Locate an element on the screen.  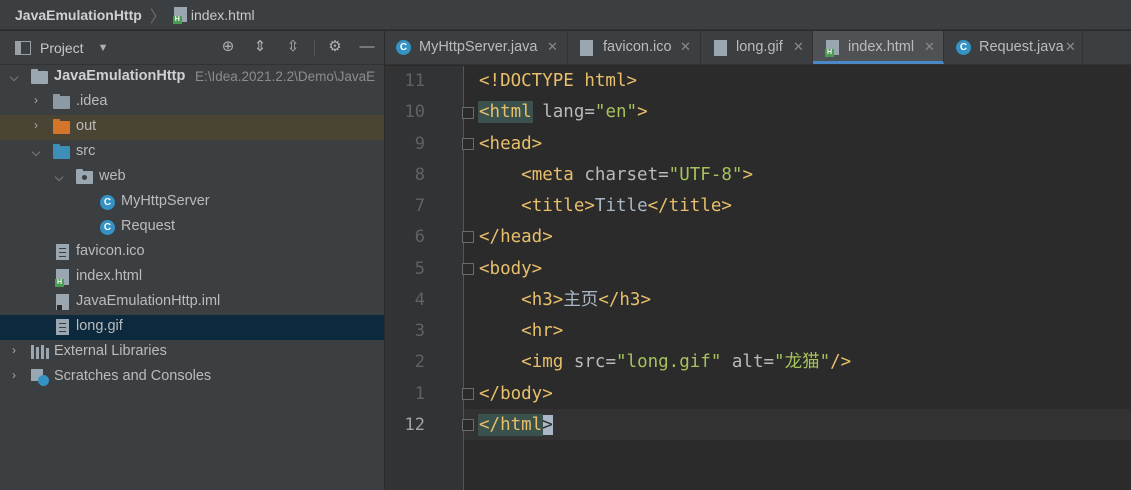
text-token: Title is located at coordinates (621, 206).